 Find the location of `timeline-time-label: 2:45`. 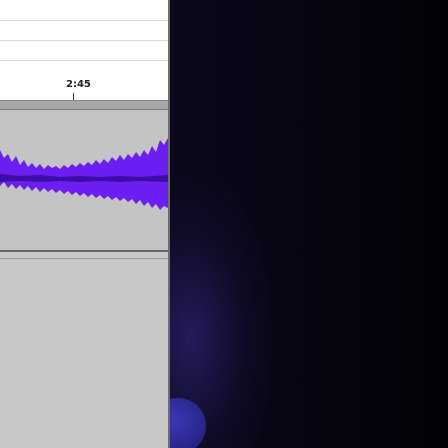

timeline-time-label: 2:45 is located at coordinates (78, 84).